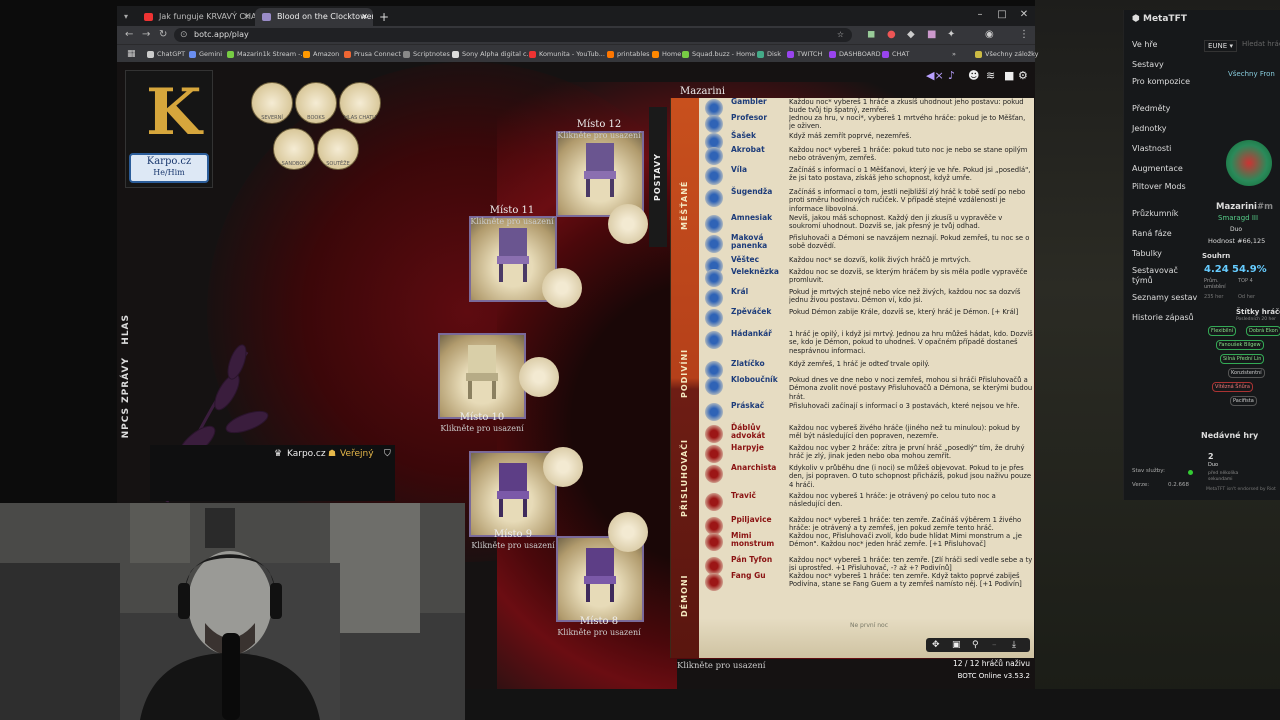 This screenshot has height=720, width=1280. Describe the element at coordinates (1220, 46) in the screenshot. I see `region-select: EUNE ▾` at that location.